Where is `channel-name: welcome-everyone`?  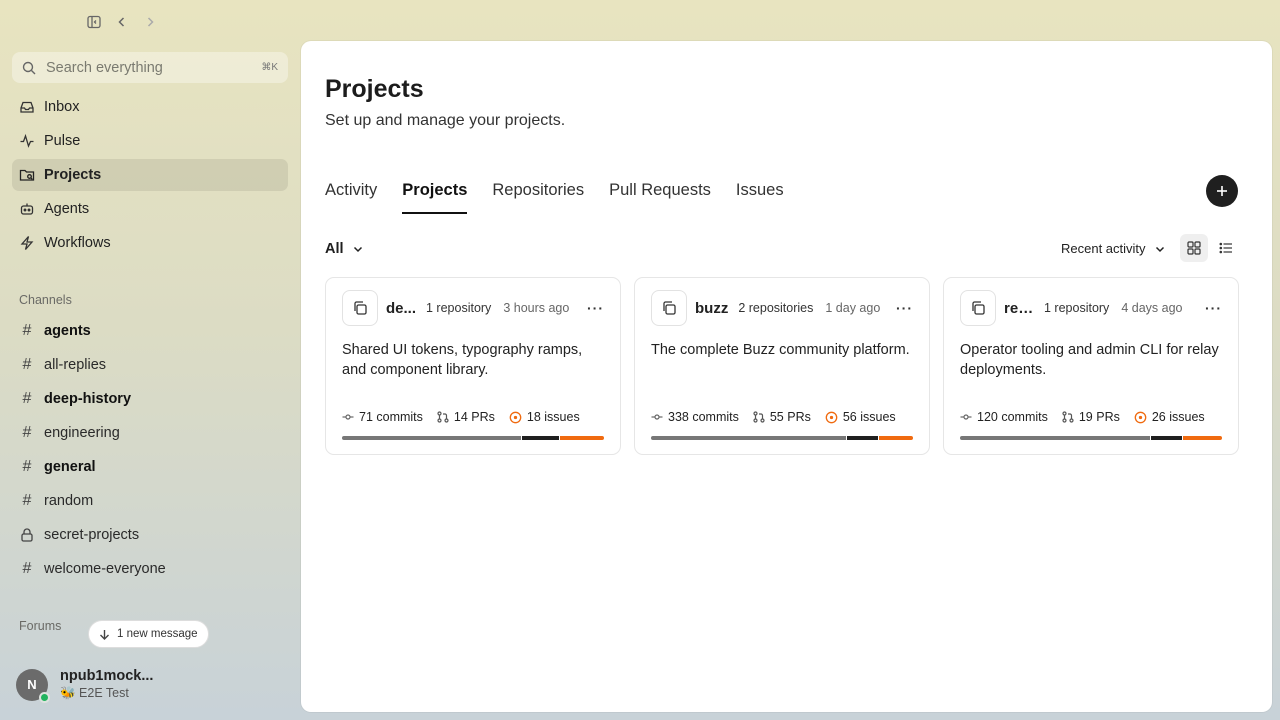 channel-name: welcome-everyone is located at coordinates (105, 569).